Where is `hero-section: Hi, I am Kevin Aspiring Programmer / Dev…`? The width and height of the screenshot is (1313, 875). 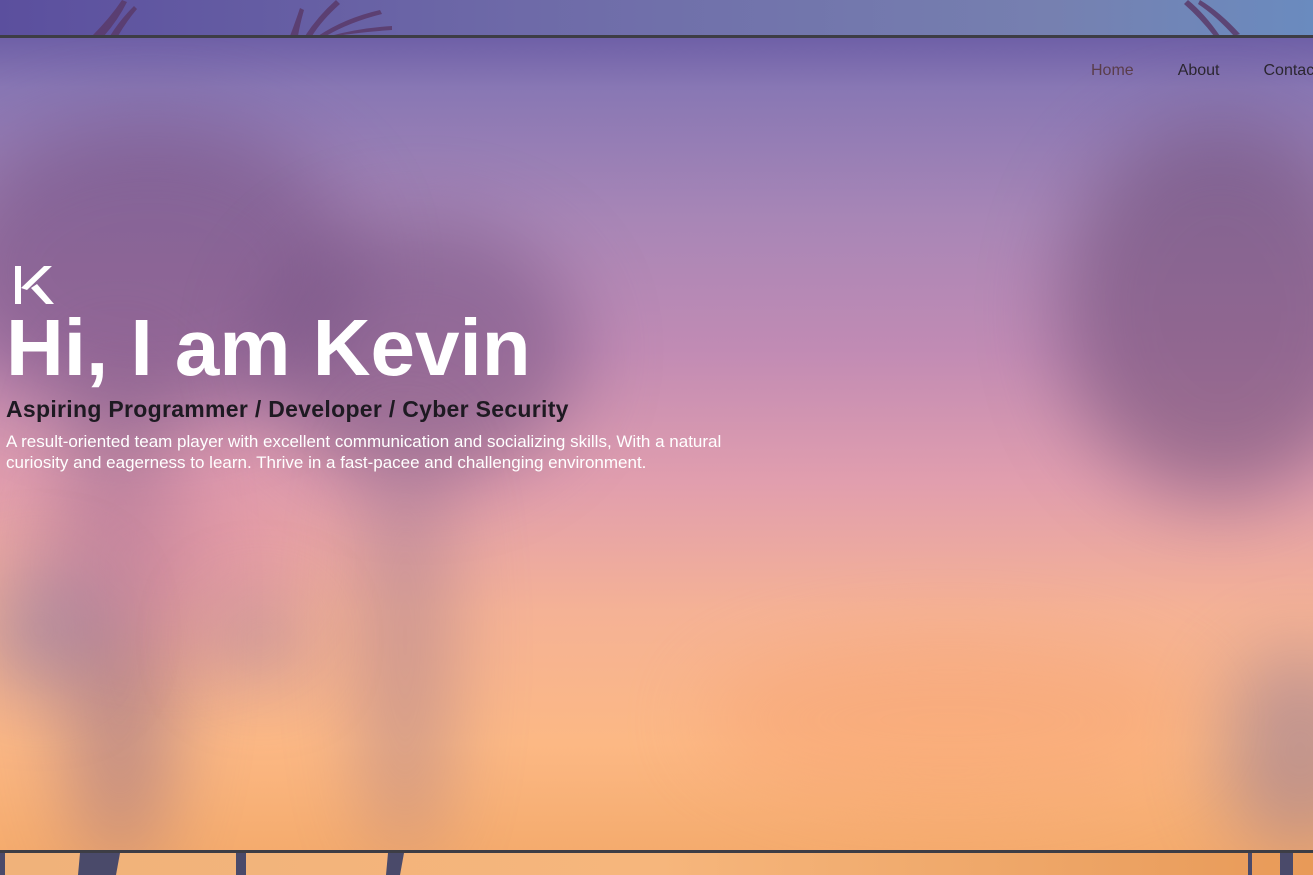 hero-section: Hi, I am Kevin Aspiring Programmer / Dev… is located at coordinates (406, 367).